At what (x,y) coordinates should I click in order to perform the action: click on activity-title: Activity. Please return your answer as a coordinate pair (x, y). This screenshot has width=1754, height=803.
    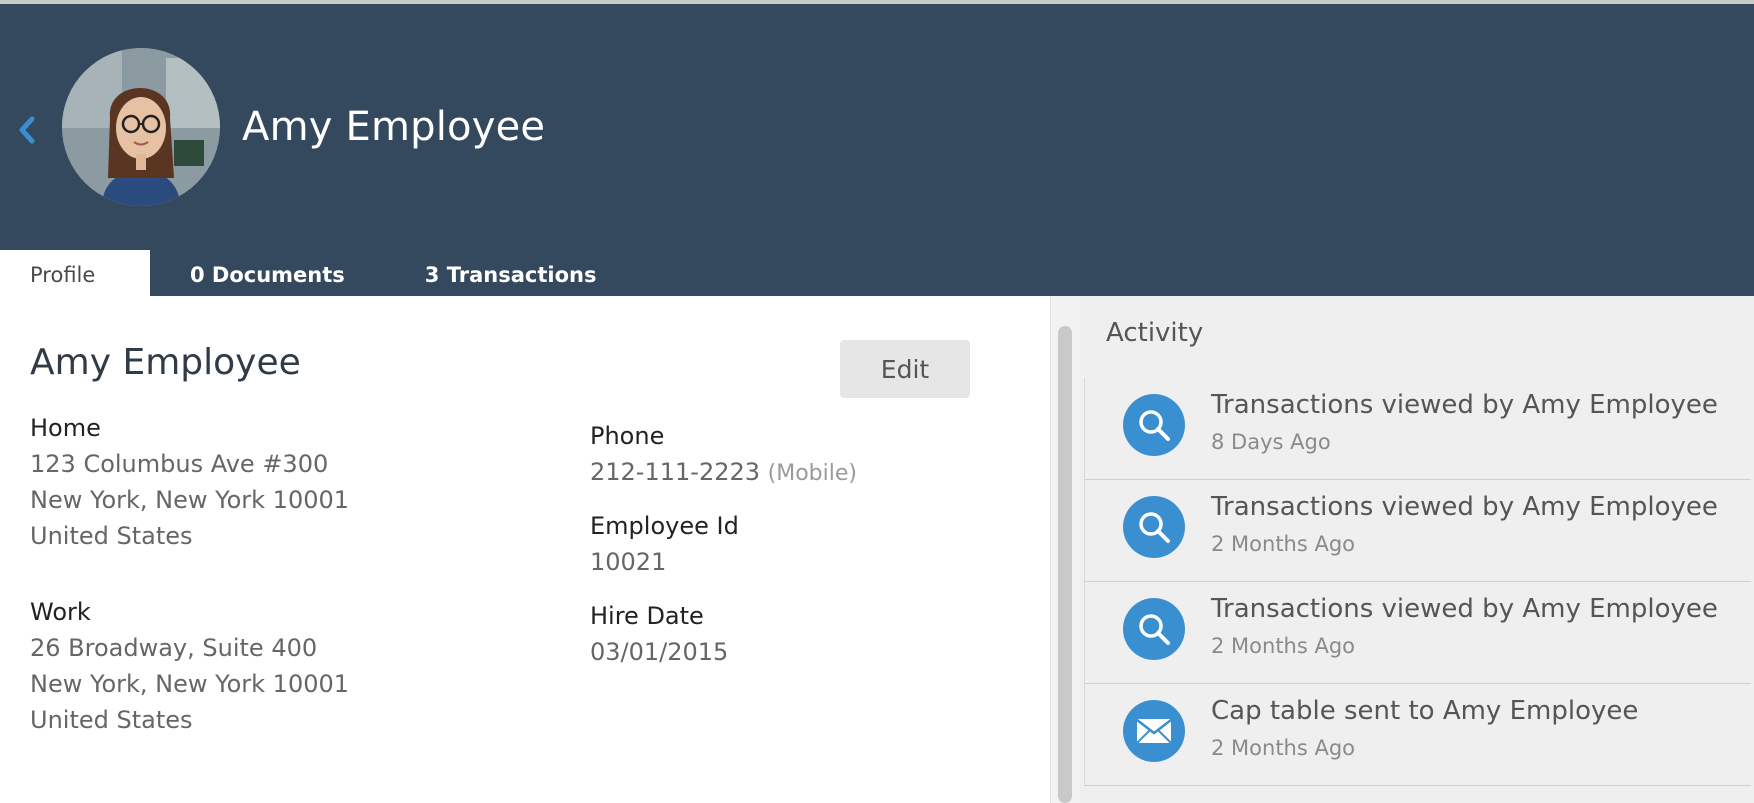
    Looking at the image, I should click on (1155, 333).